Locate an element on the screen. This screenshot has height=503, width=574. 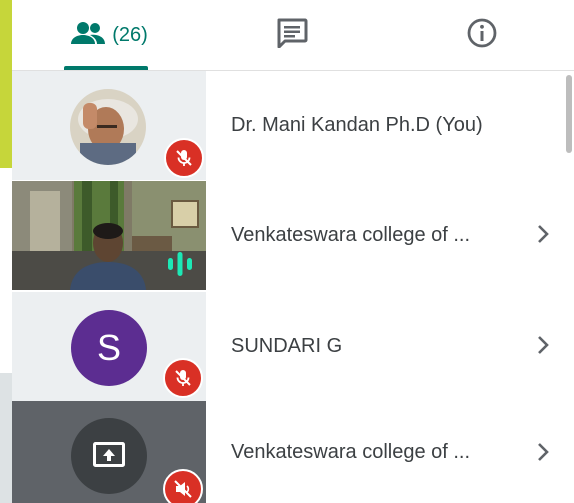
avatar: S is located at coordinates (109, 348).